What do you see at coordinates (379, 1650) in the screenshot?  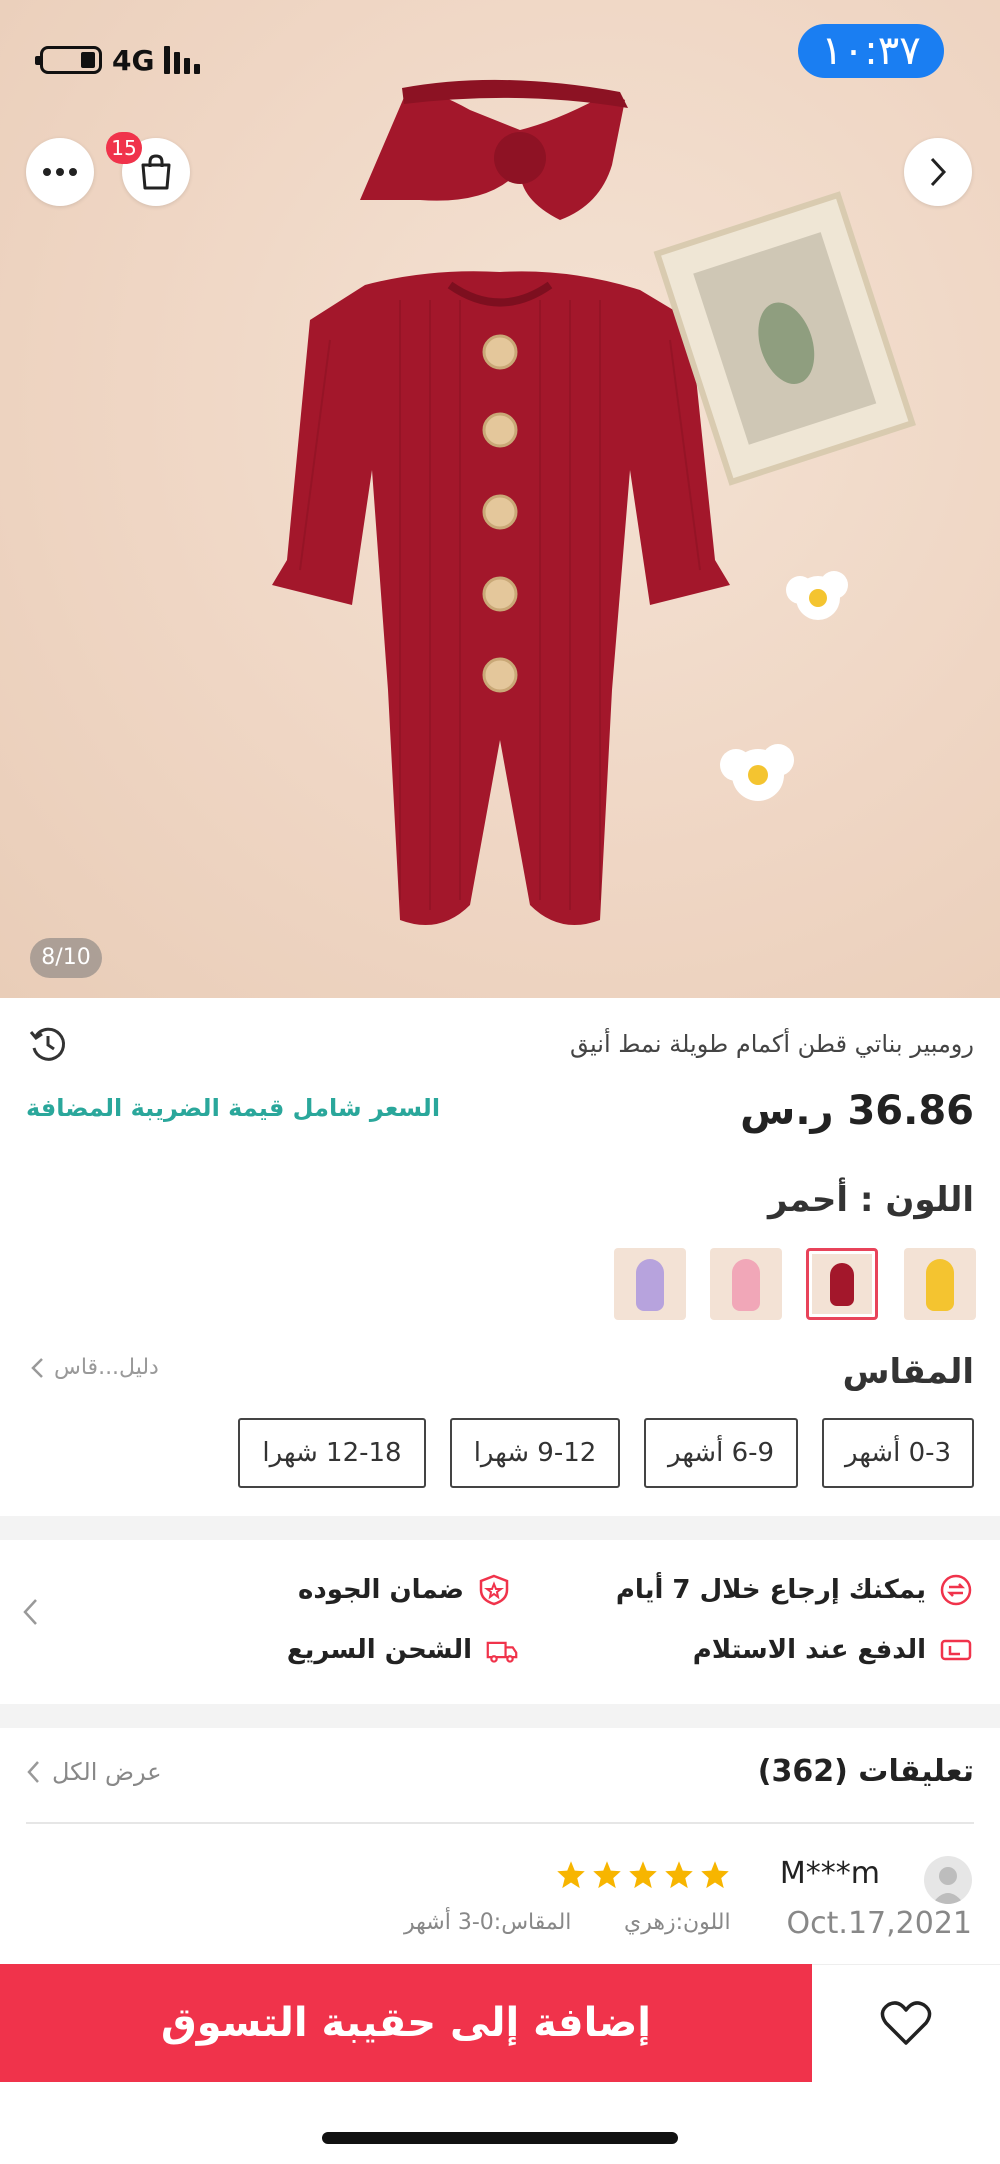 I see `feature-shipping-text: الشحن السريع` at bounding box center [379, 1650].